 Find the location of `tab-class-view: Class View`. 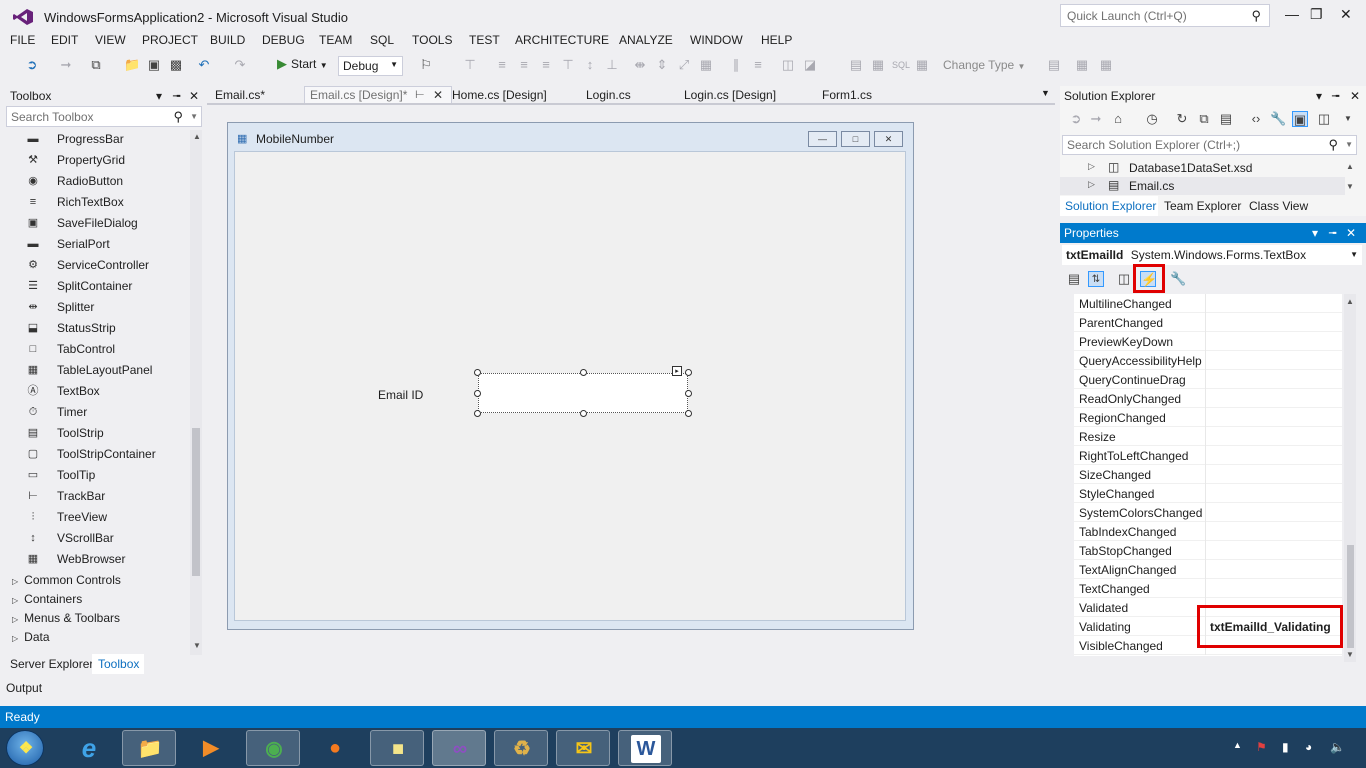

tab-class-view: Class View is located at coordinates (1278, 206).